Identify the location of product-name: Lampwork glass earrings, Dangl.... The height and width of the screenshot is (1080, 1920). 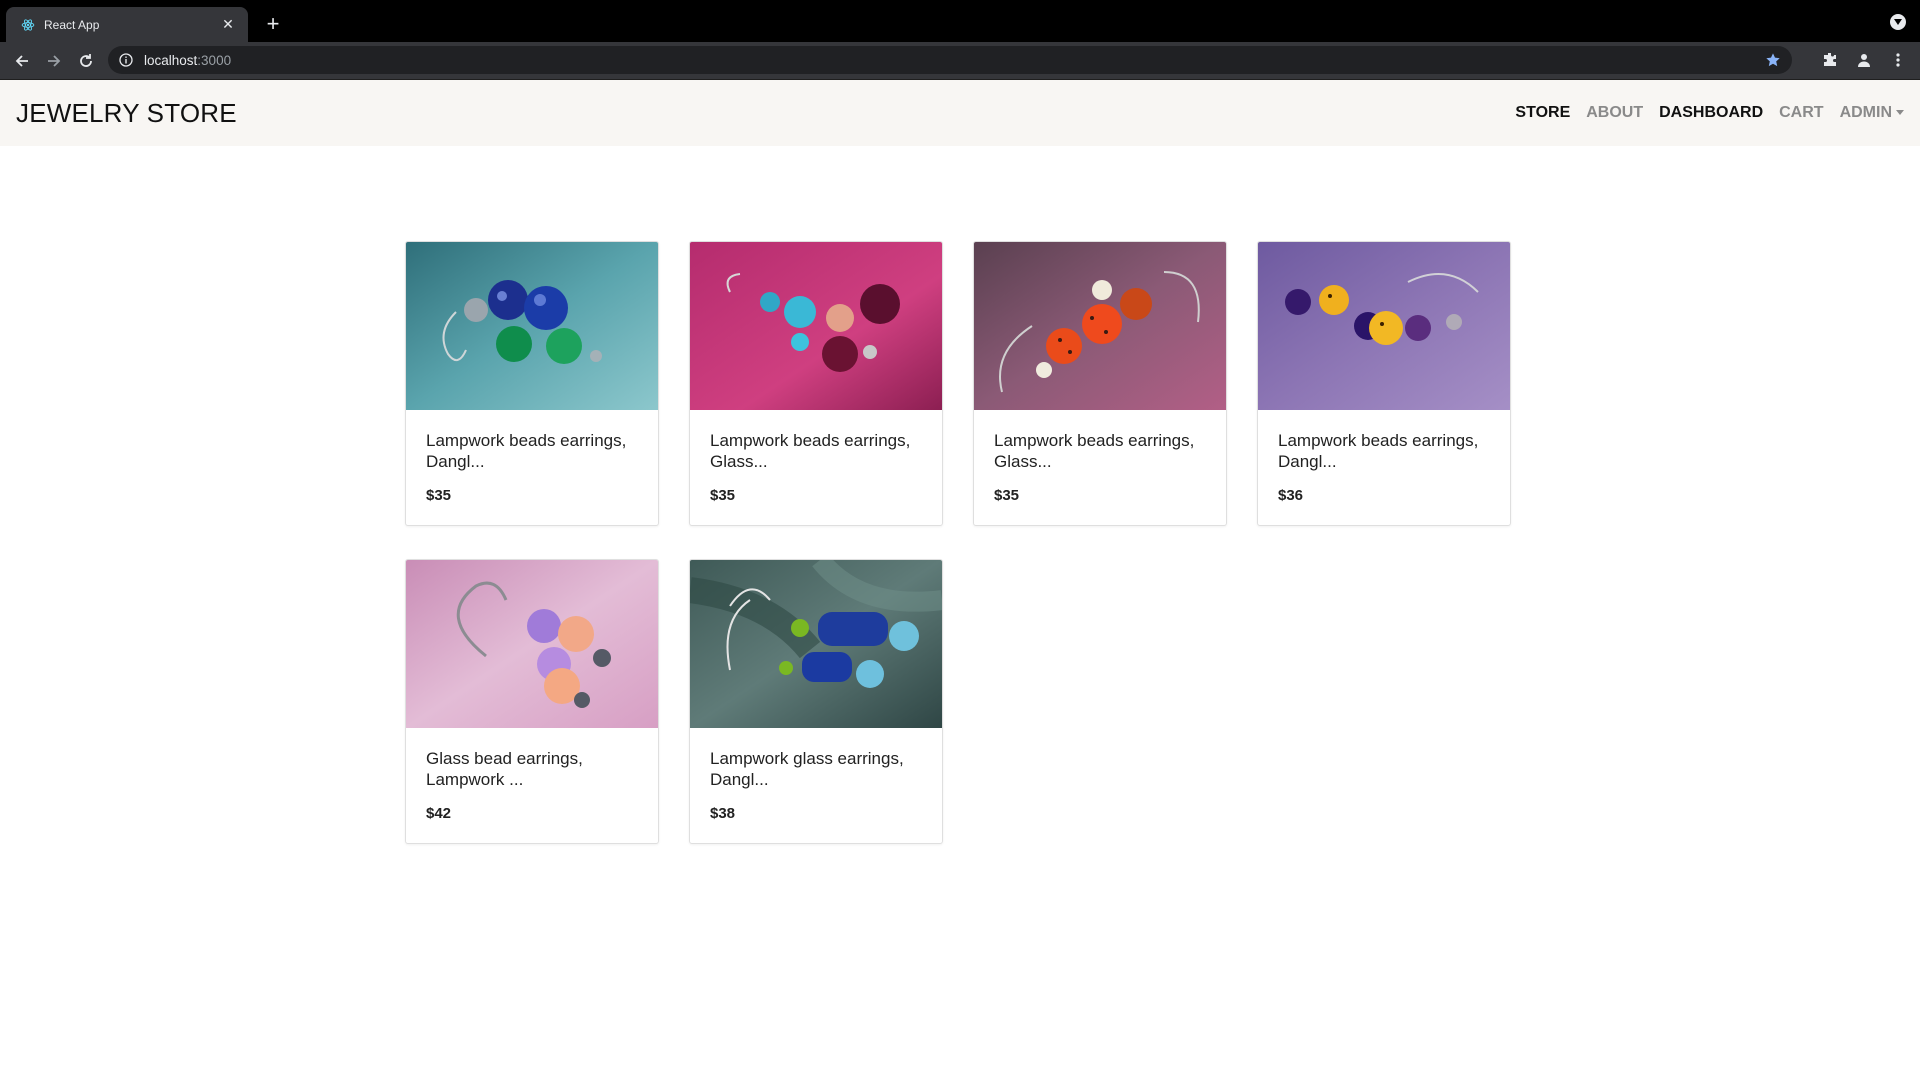
(807, 769).